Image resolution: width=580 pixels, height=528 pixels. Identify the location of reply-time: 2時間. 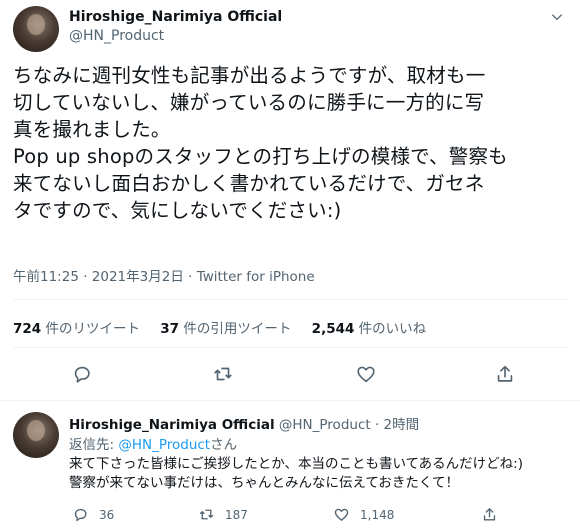
(402, 425).